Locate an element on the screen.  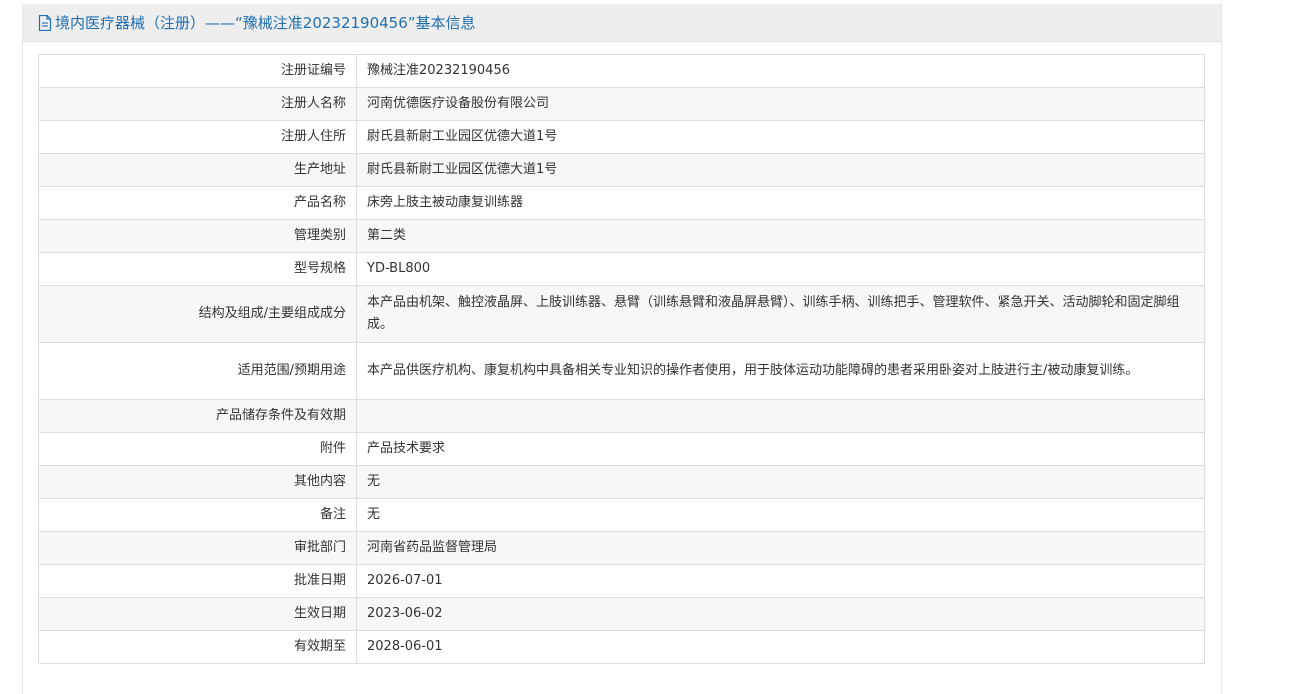
table-row: 注册人名称 河南优德医疗设备股份有限公司 is located at coordinates (621, 104).